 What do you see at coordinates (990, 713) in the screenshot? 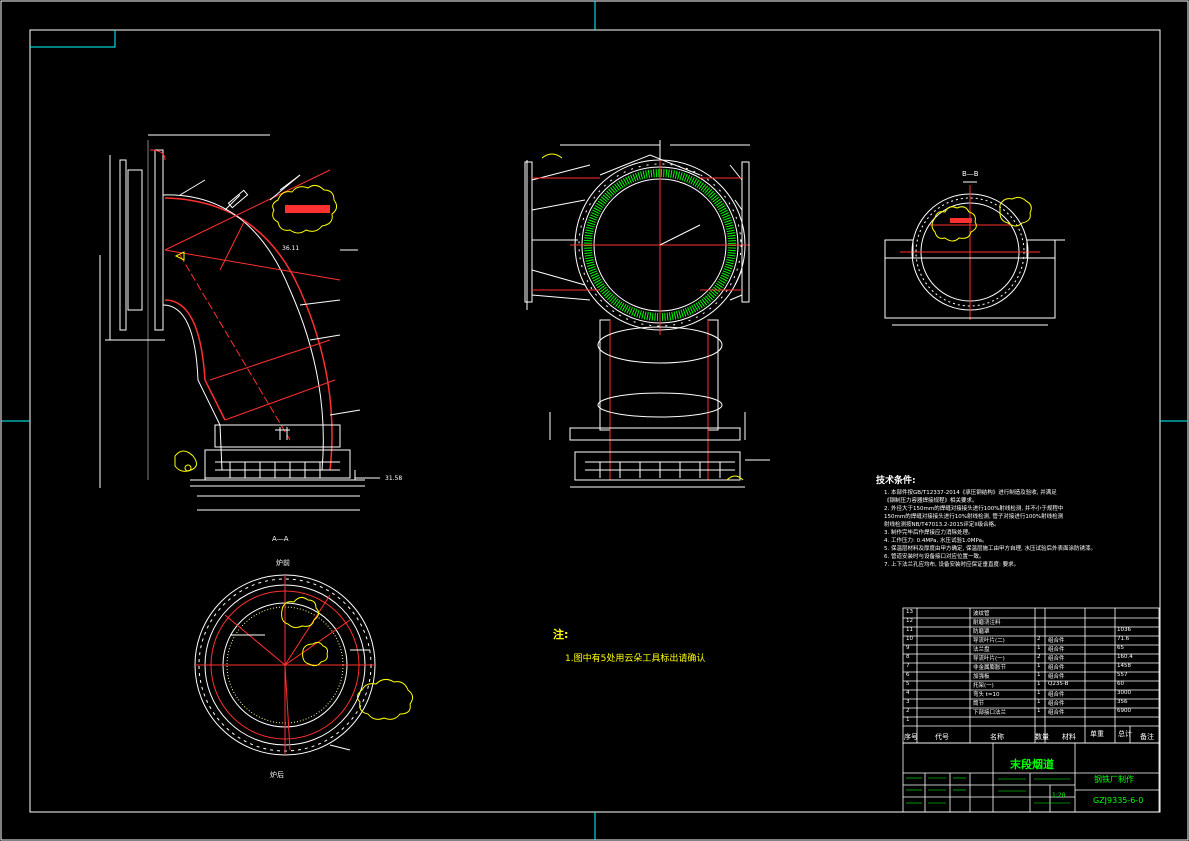
I see `parts-cell-name: 下部接口法兰` at bounding box center [990, 713].